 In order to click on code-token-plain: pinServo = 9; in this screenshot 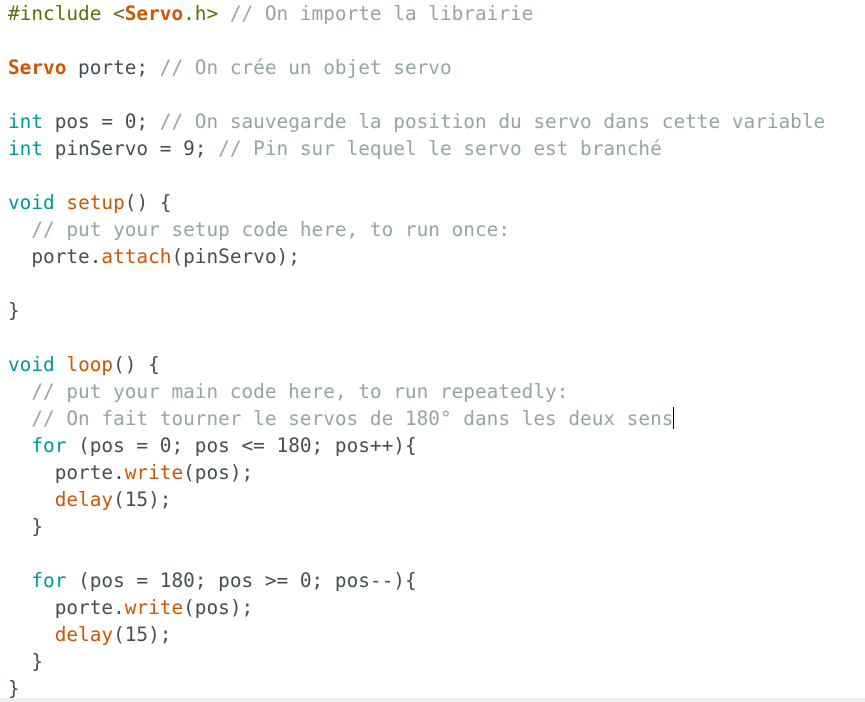, I will do `click(131, 148)`.